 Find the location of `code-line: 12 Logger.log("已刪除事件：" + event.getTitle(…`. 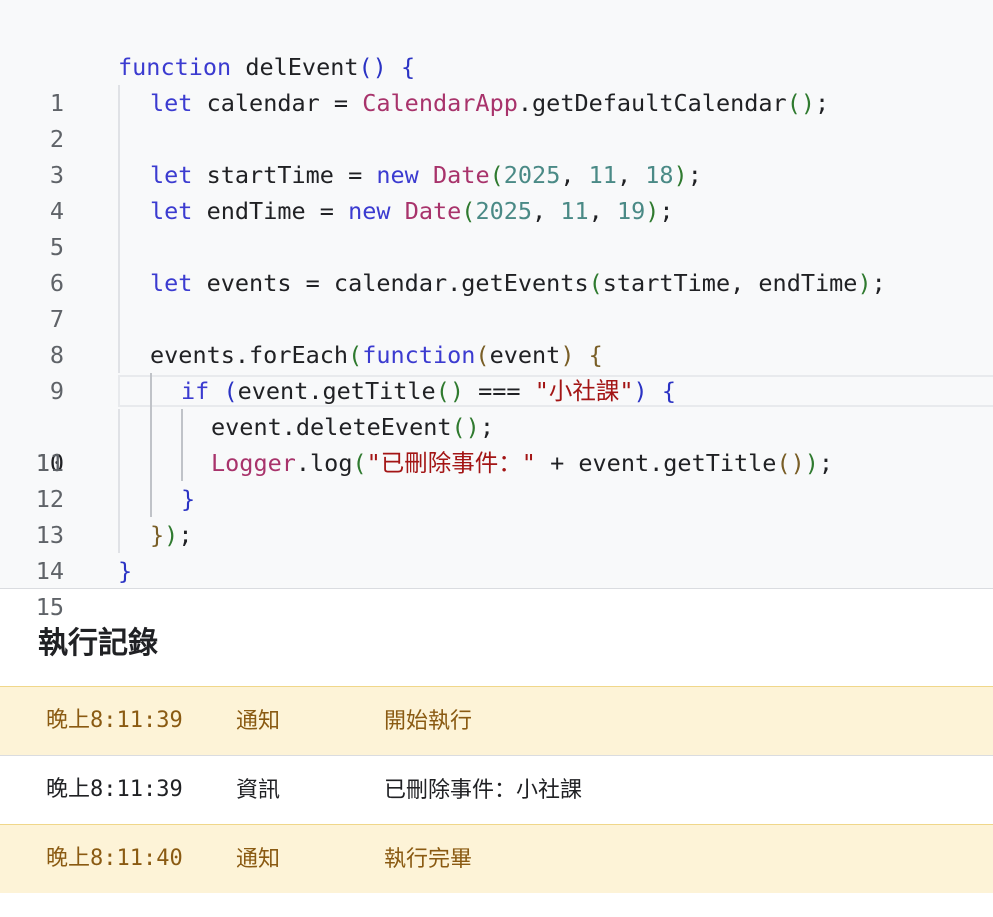

code-line: 12 Logger.log("已刪除事件：" + event.getTitle(… is located at coordinates (496, 479).